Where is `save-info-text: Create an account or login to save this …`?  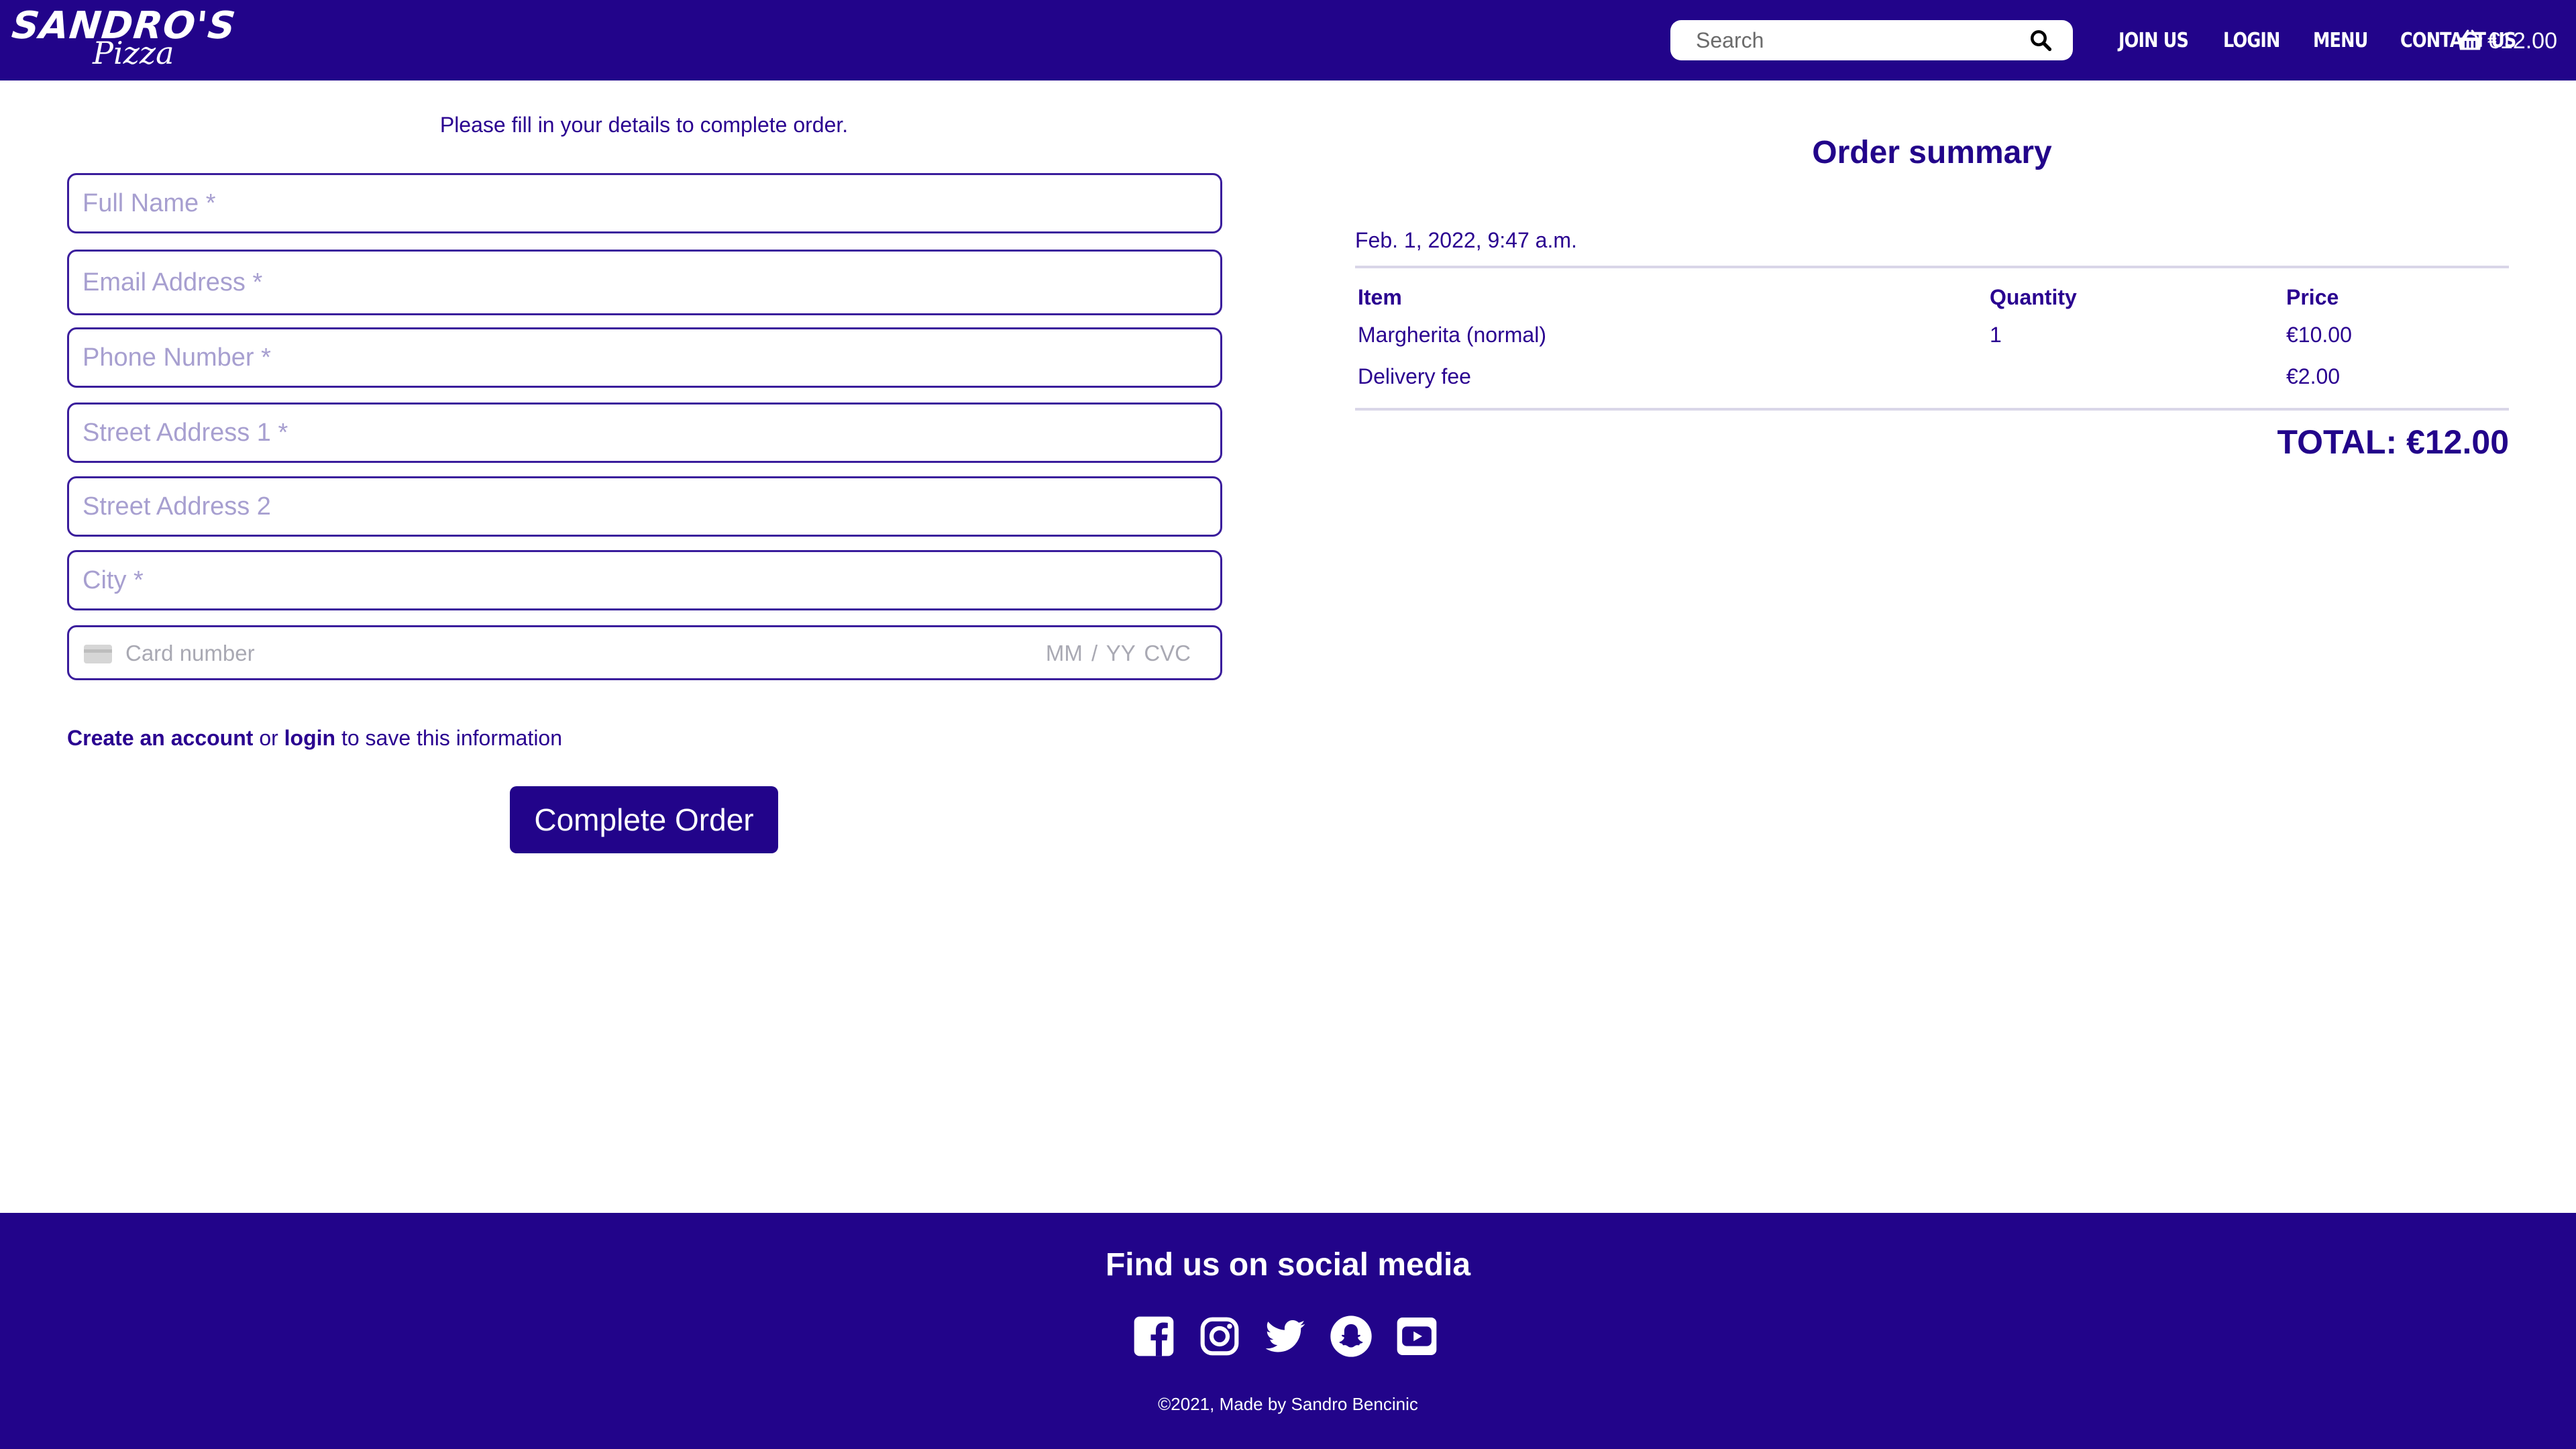
save-info-text: Create an account or login to save this … is located at coordinates (314, 738).